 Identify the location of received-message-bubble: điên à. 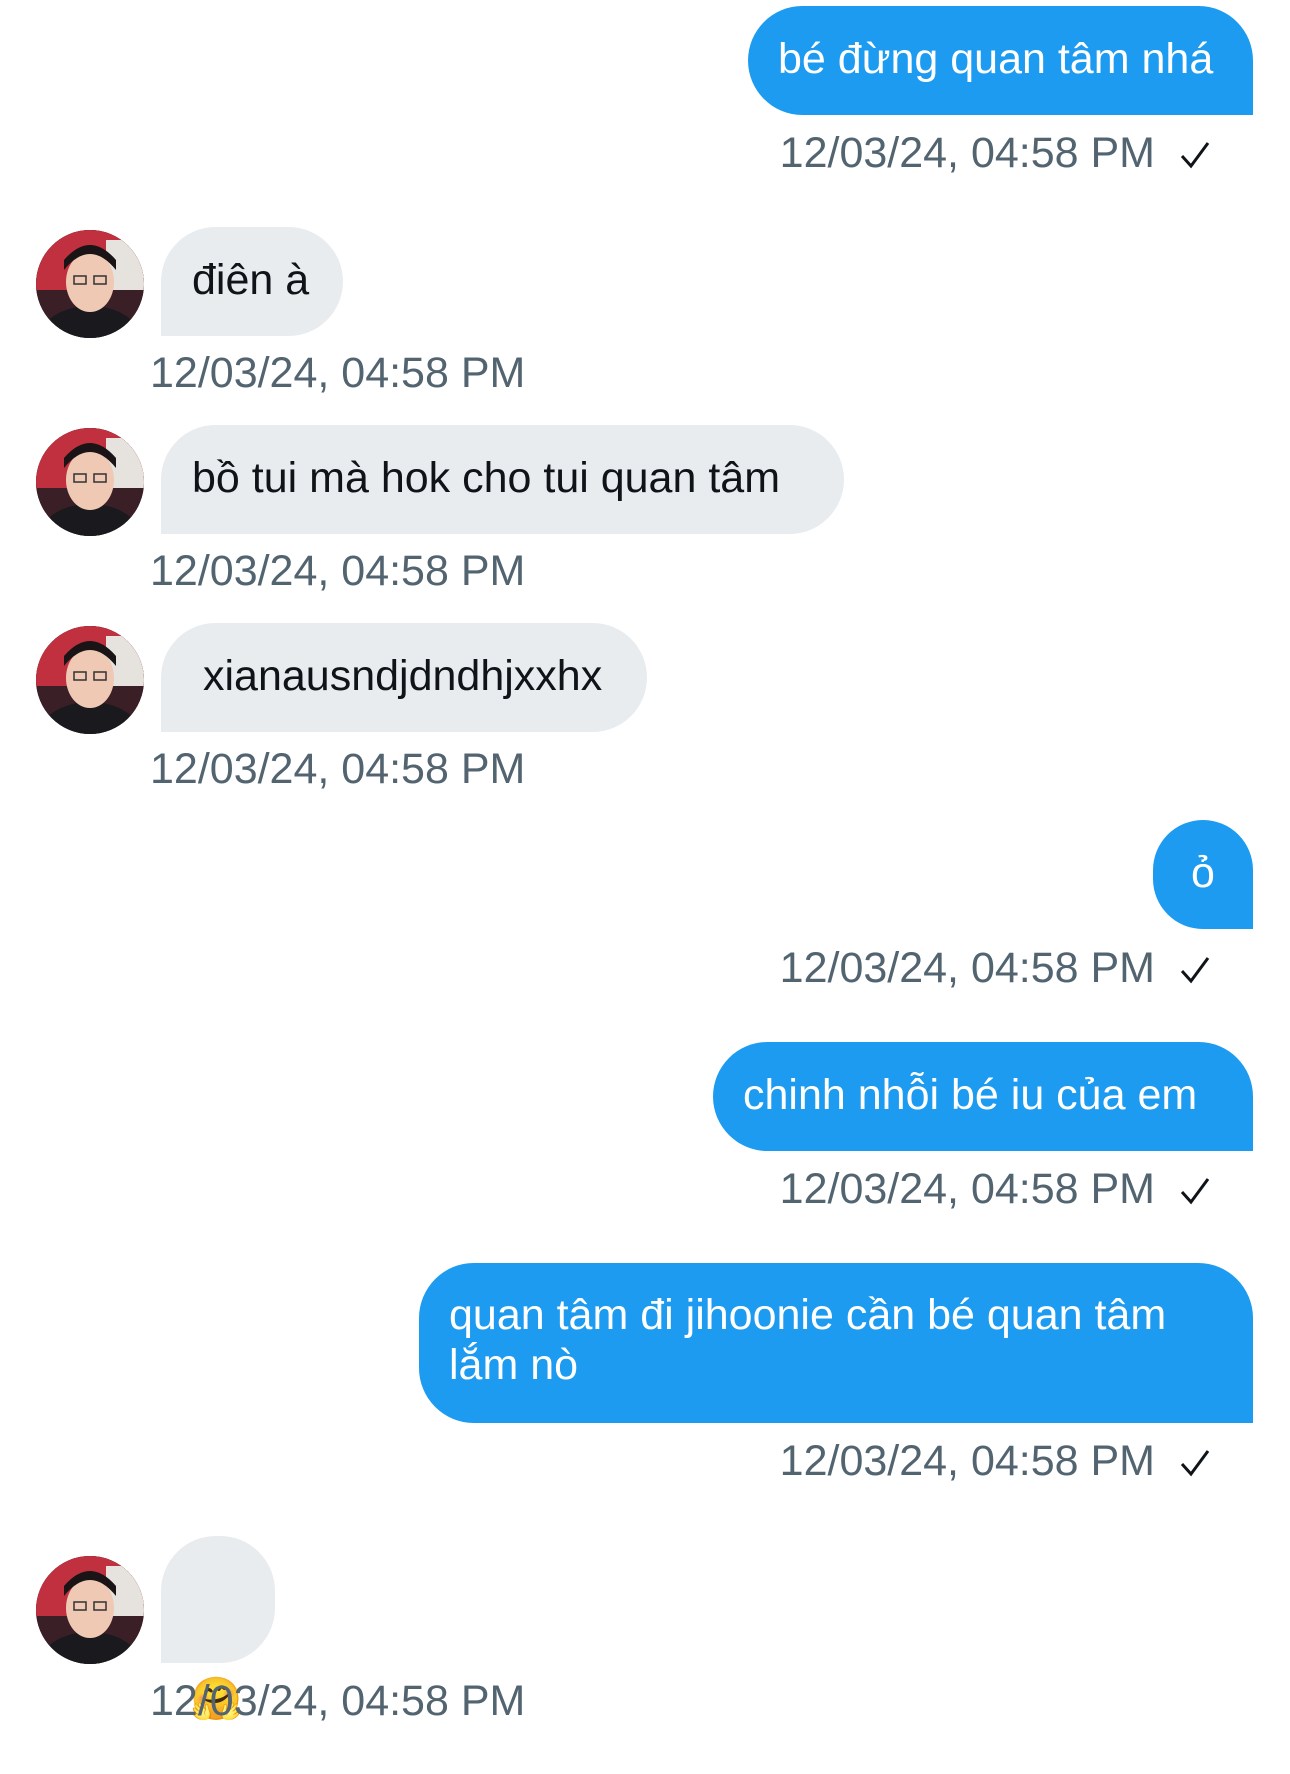
(252, 281).